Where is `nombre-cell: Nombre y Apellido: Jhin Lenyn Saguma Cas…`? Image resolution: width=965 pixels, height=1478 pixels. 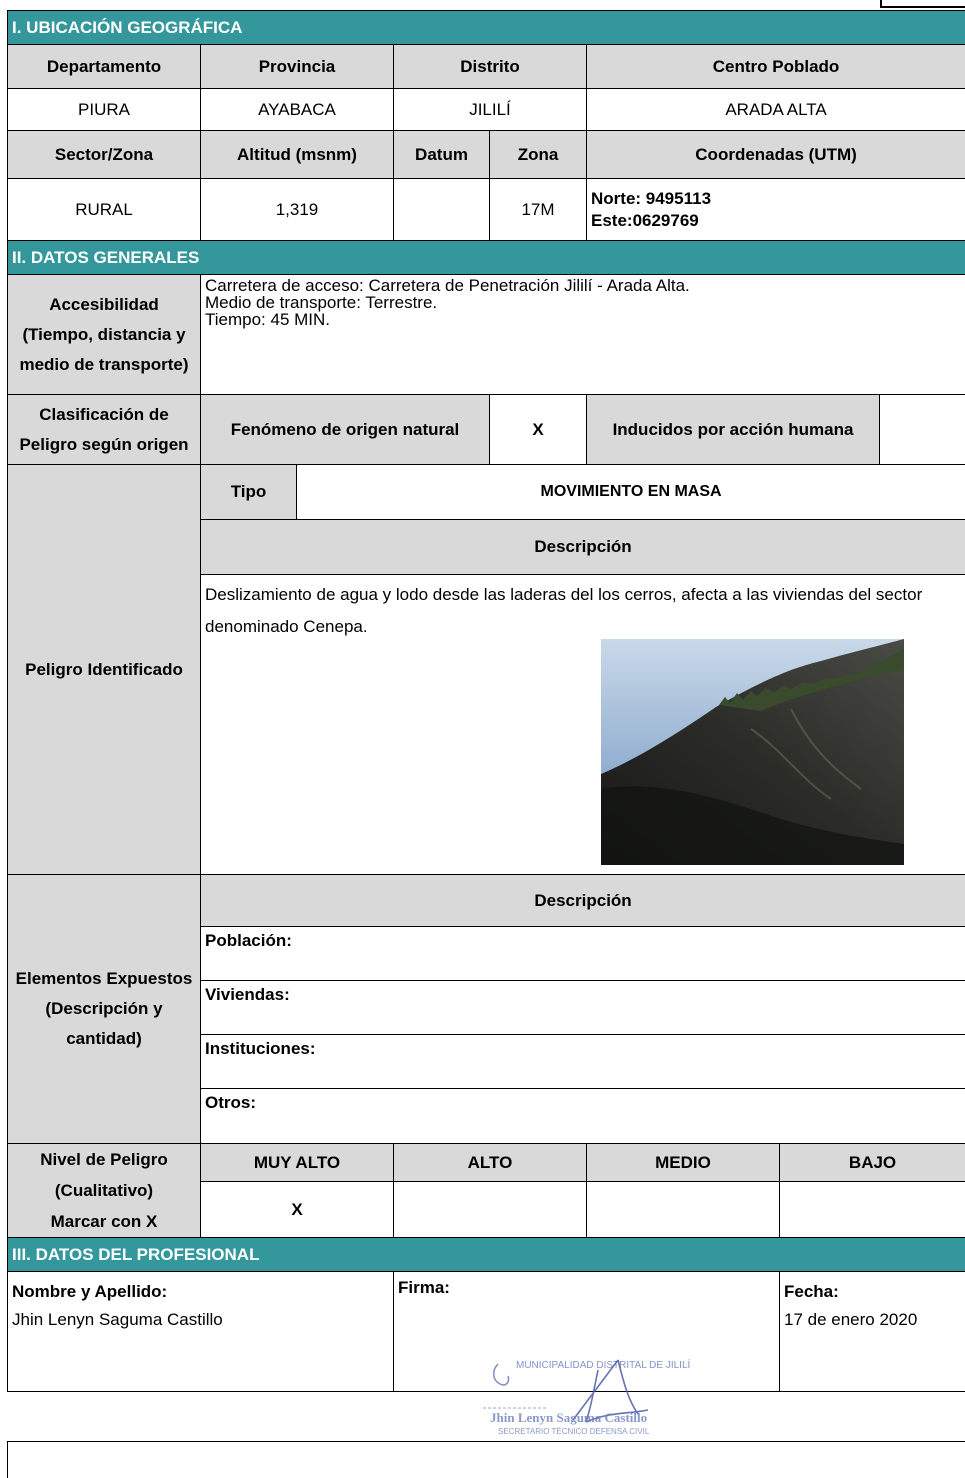 nombre-cell: Nombre y Apellido: Jhin Lenyn Saguma Cas… is located at coordinates (200, 1331).